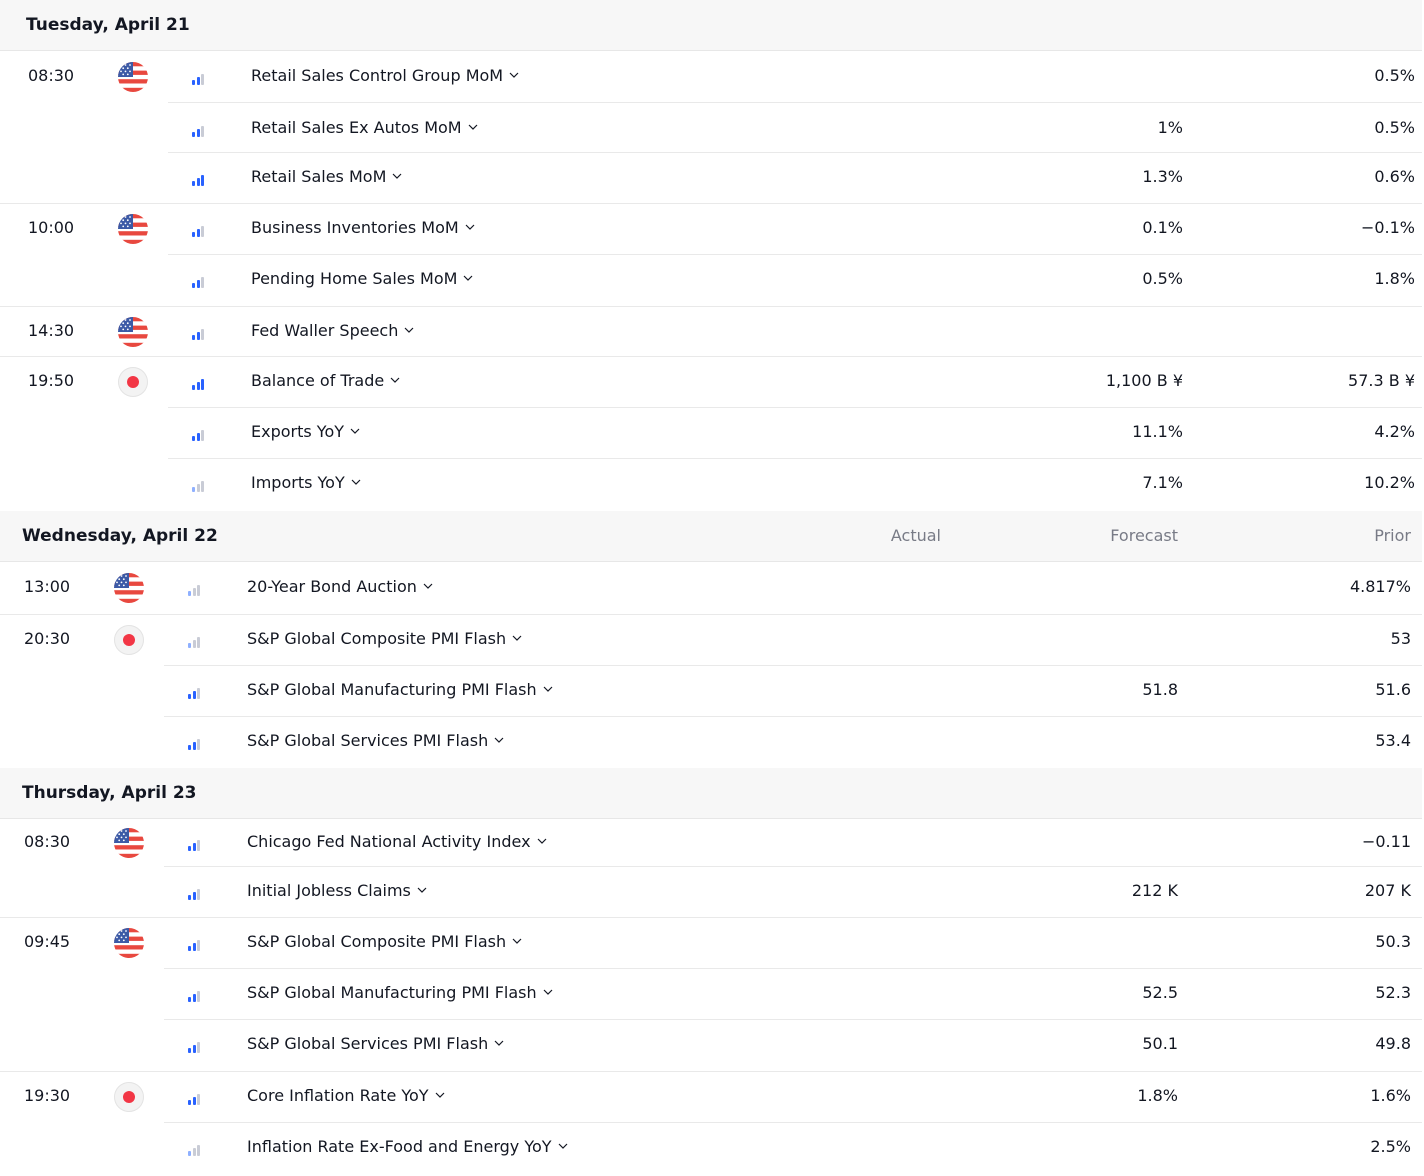  I want to click on event-name: Inflation Rate Ex-Food and Energy YoY, so click(407, 1146).